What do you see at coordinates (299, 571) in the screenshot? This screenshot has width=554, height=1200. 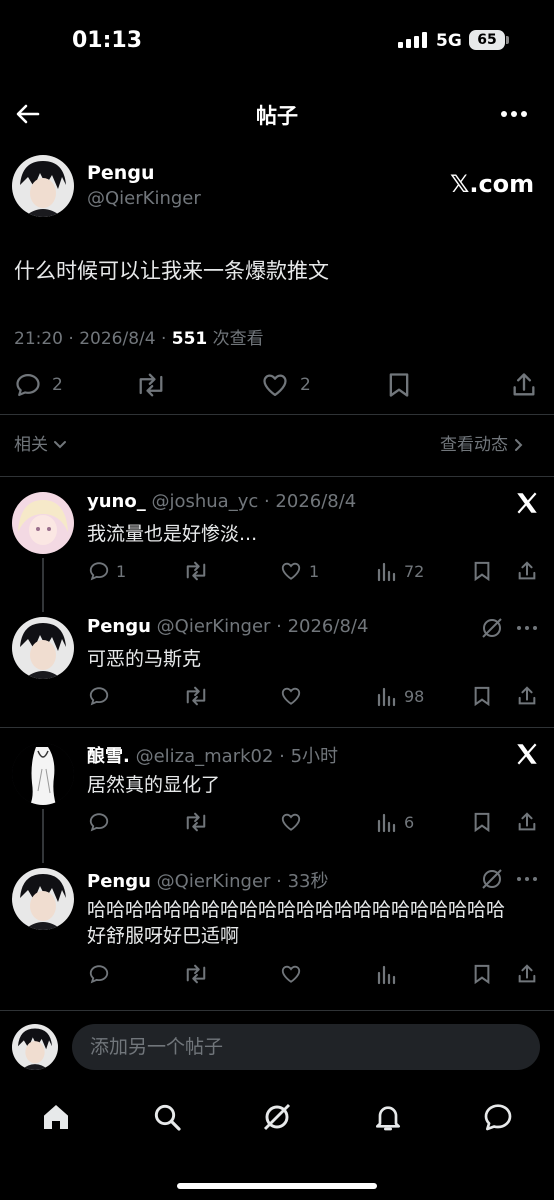 I see `reply-like-button: 1` at bounding box center [299, 571].